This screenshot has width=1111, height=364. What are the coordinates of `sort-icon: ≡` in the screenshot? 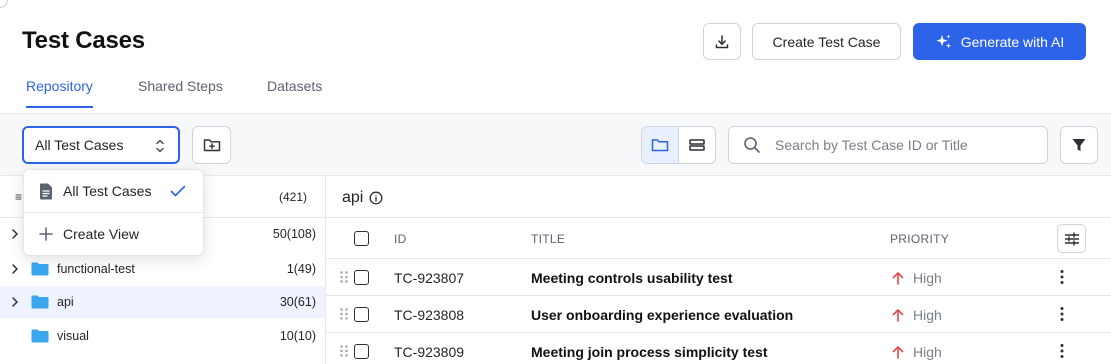 It's located at (18, 197).